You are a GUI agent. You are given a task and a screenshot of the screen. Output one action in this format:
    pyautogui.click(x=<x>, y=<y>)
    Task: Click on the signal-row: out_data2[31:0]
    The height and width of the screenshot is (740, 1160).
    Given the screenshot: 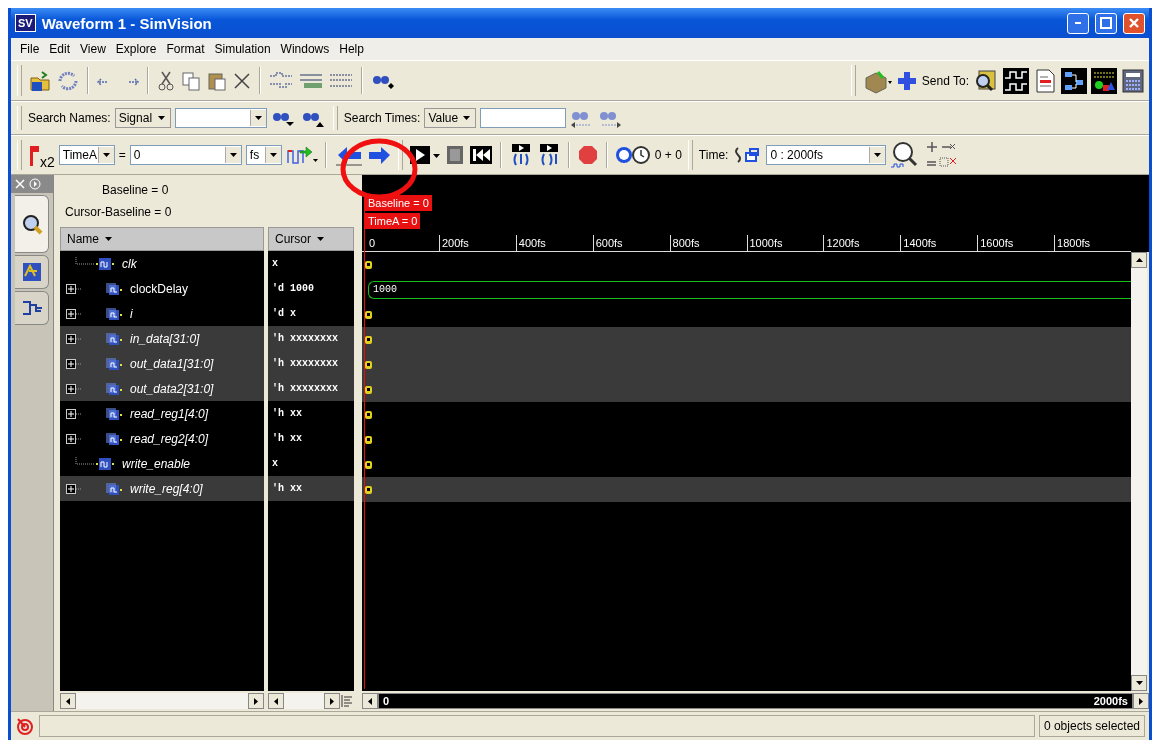 What is the action you would take?
    pyautogui.click(x=162, y=388)
    